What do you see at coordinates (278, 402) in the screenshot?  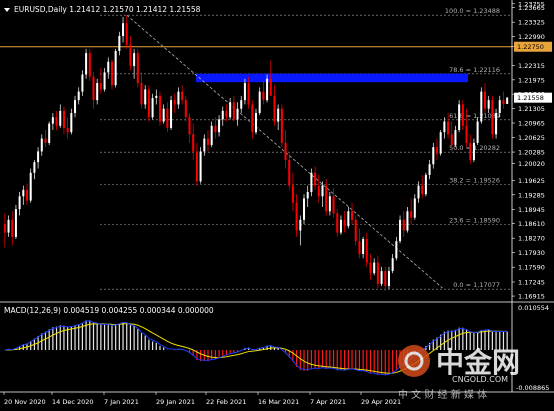 I see `time-axis-label: 16 Mar 2021` at bounding box center [278, 402].